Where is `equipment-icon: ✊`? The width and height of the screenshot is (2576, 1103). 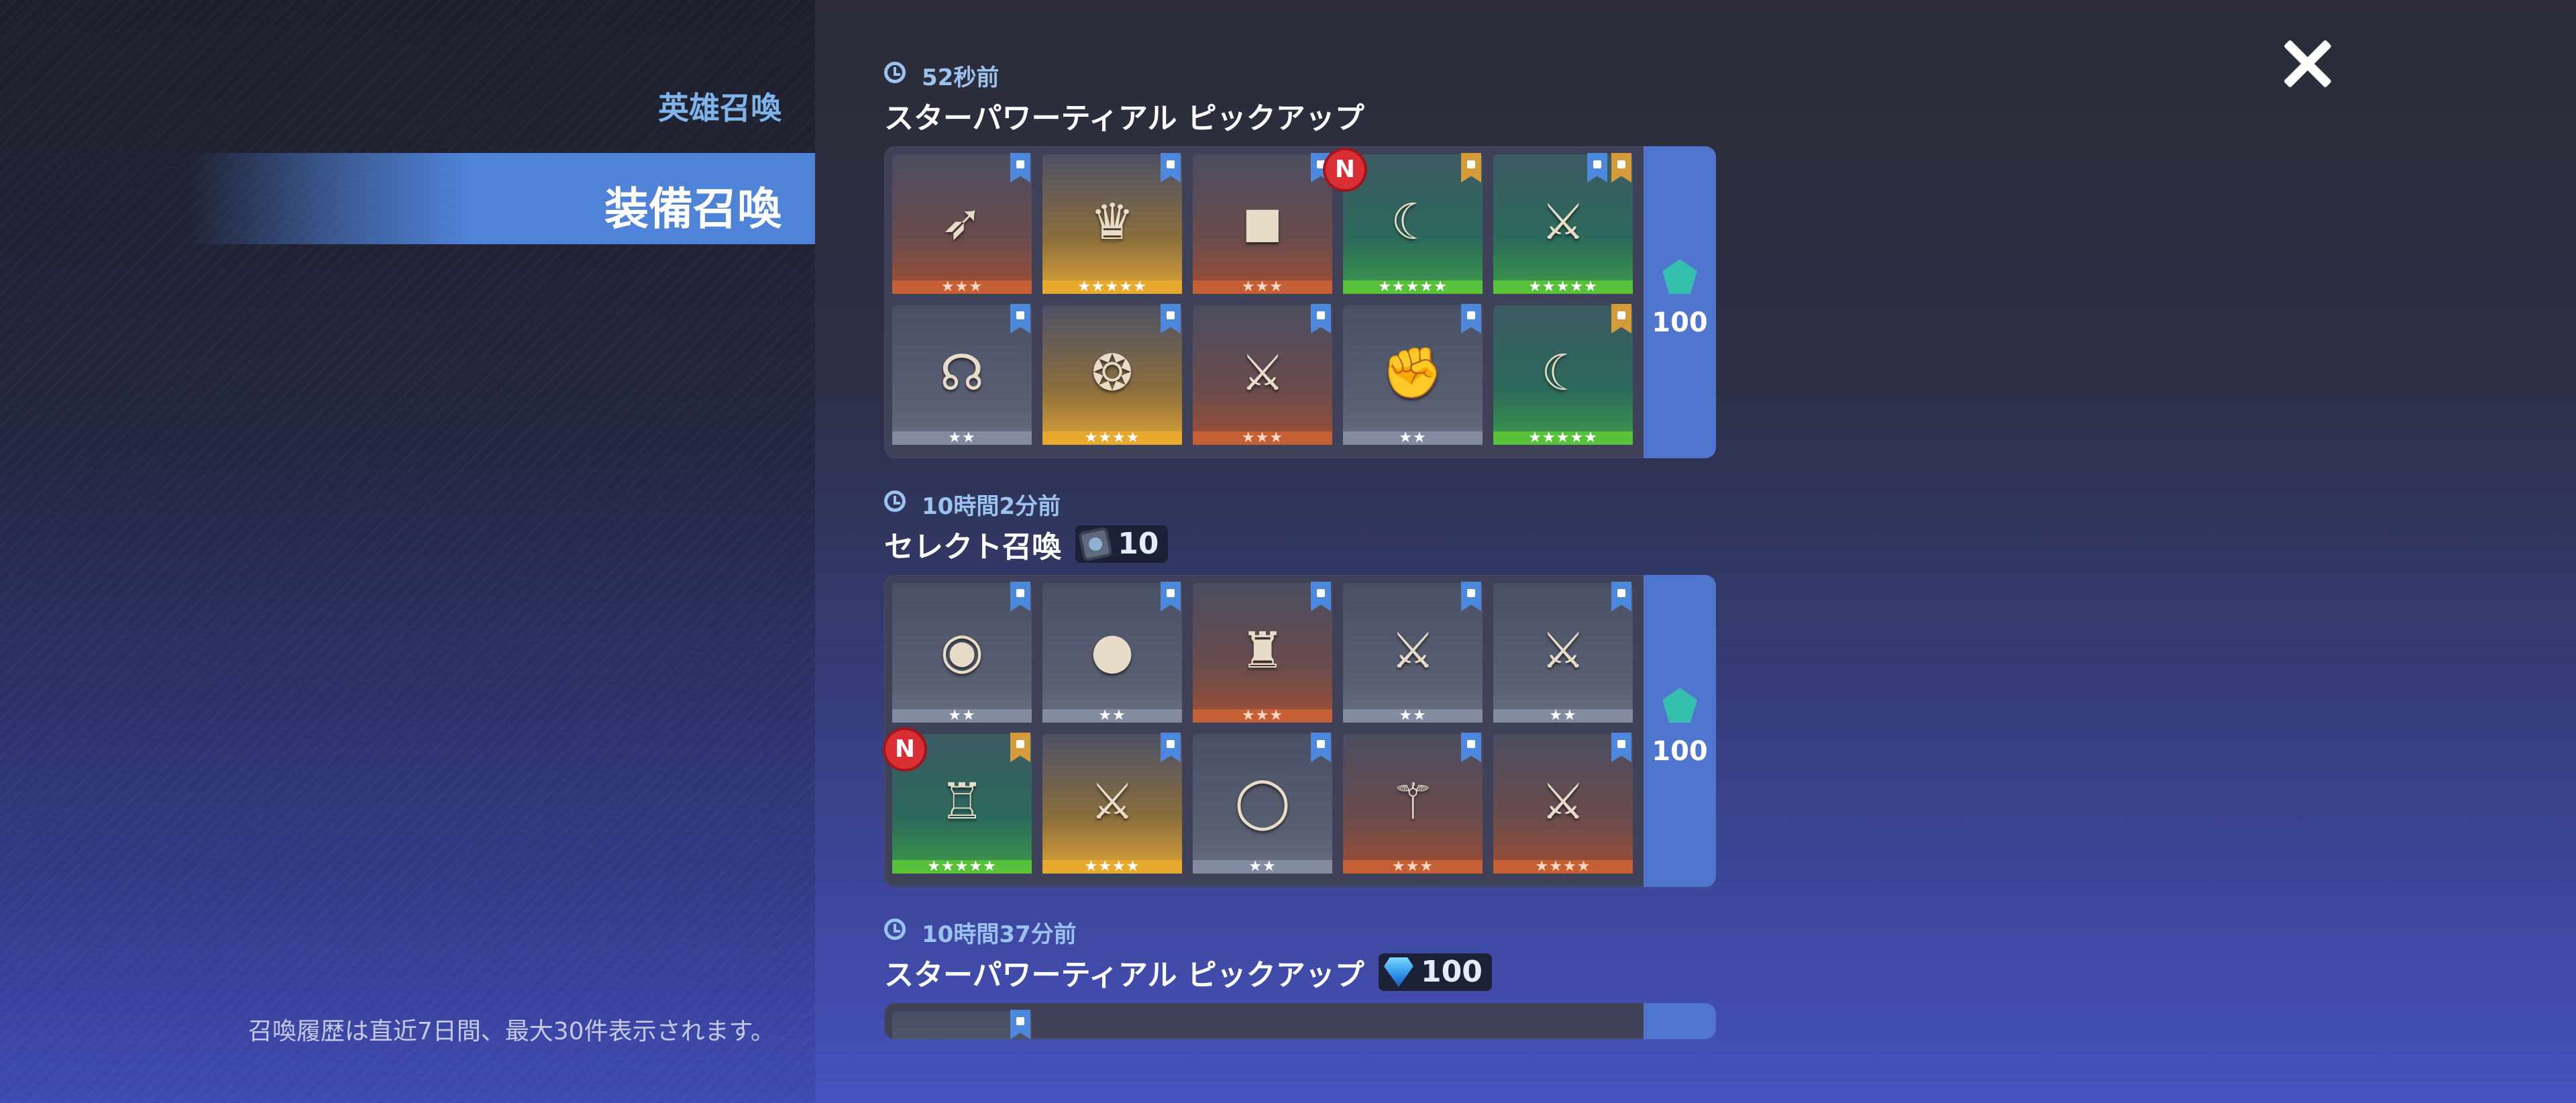
equipment-icon: ✊ is located at coordinates (1412, 373).